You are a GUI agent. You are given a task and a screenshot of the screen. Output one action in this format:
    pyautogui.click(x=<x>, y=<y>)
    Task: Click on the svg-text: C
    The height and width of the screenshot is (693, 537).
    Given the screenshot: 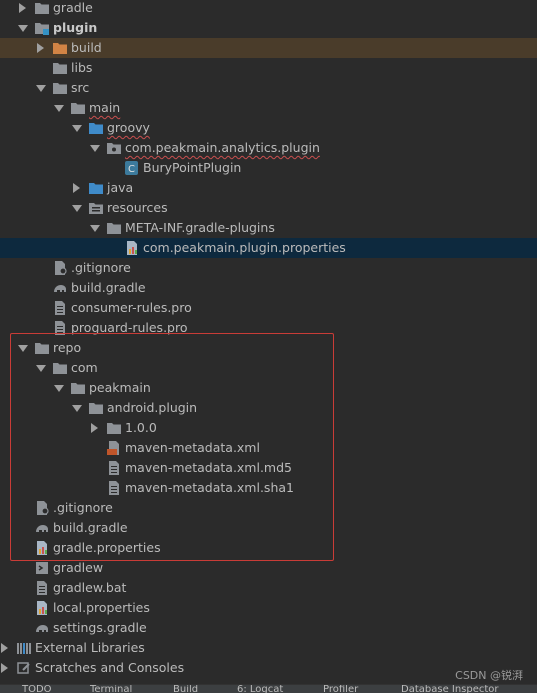 What is the action you would take?
    pyautogui.click(x=131, y=169)
    